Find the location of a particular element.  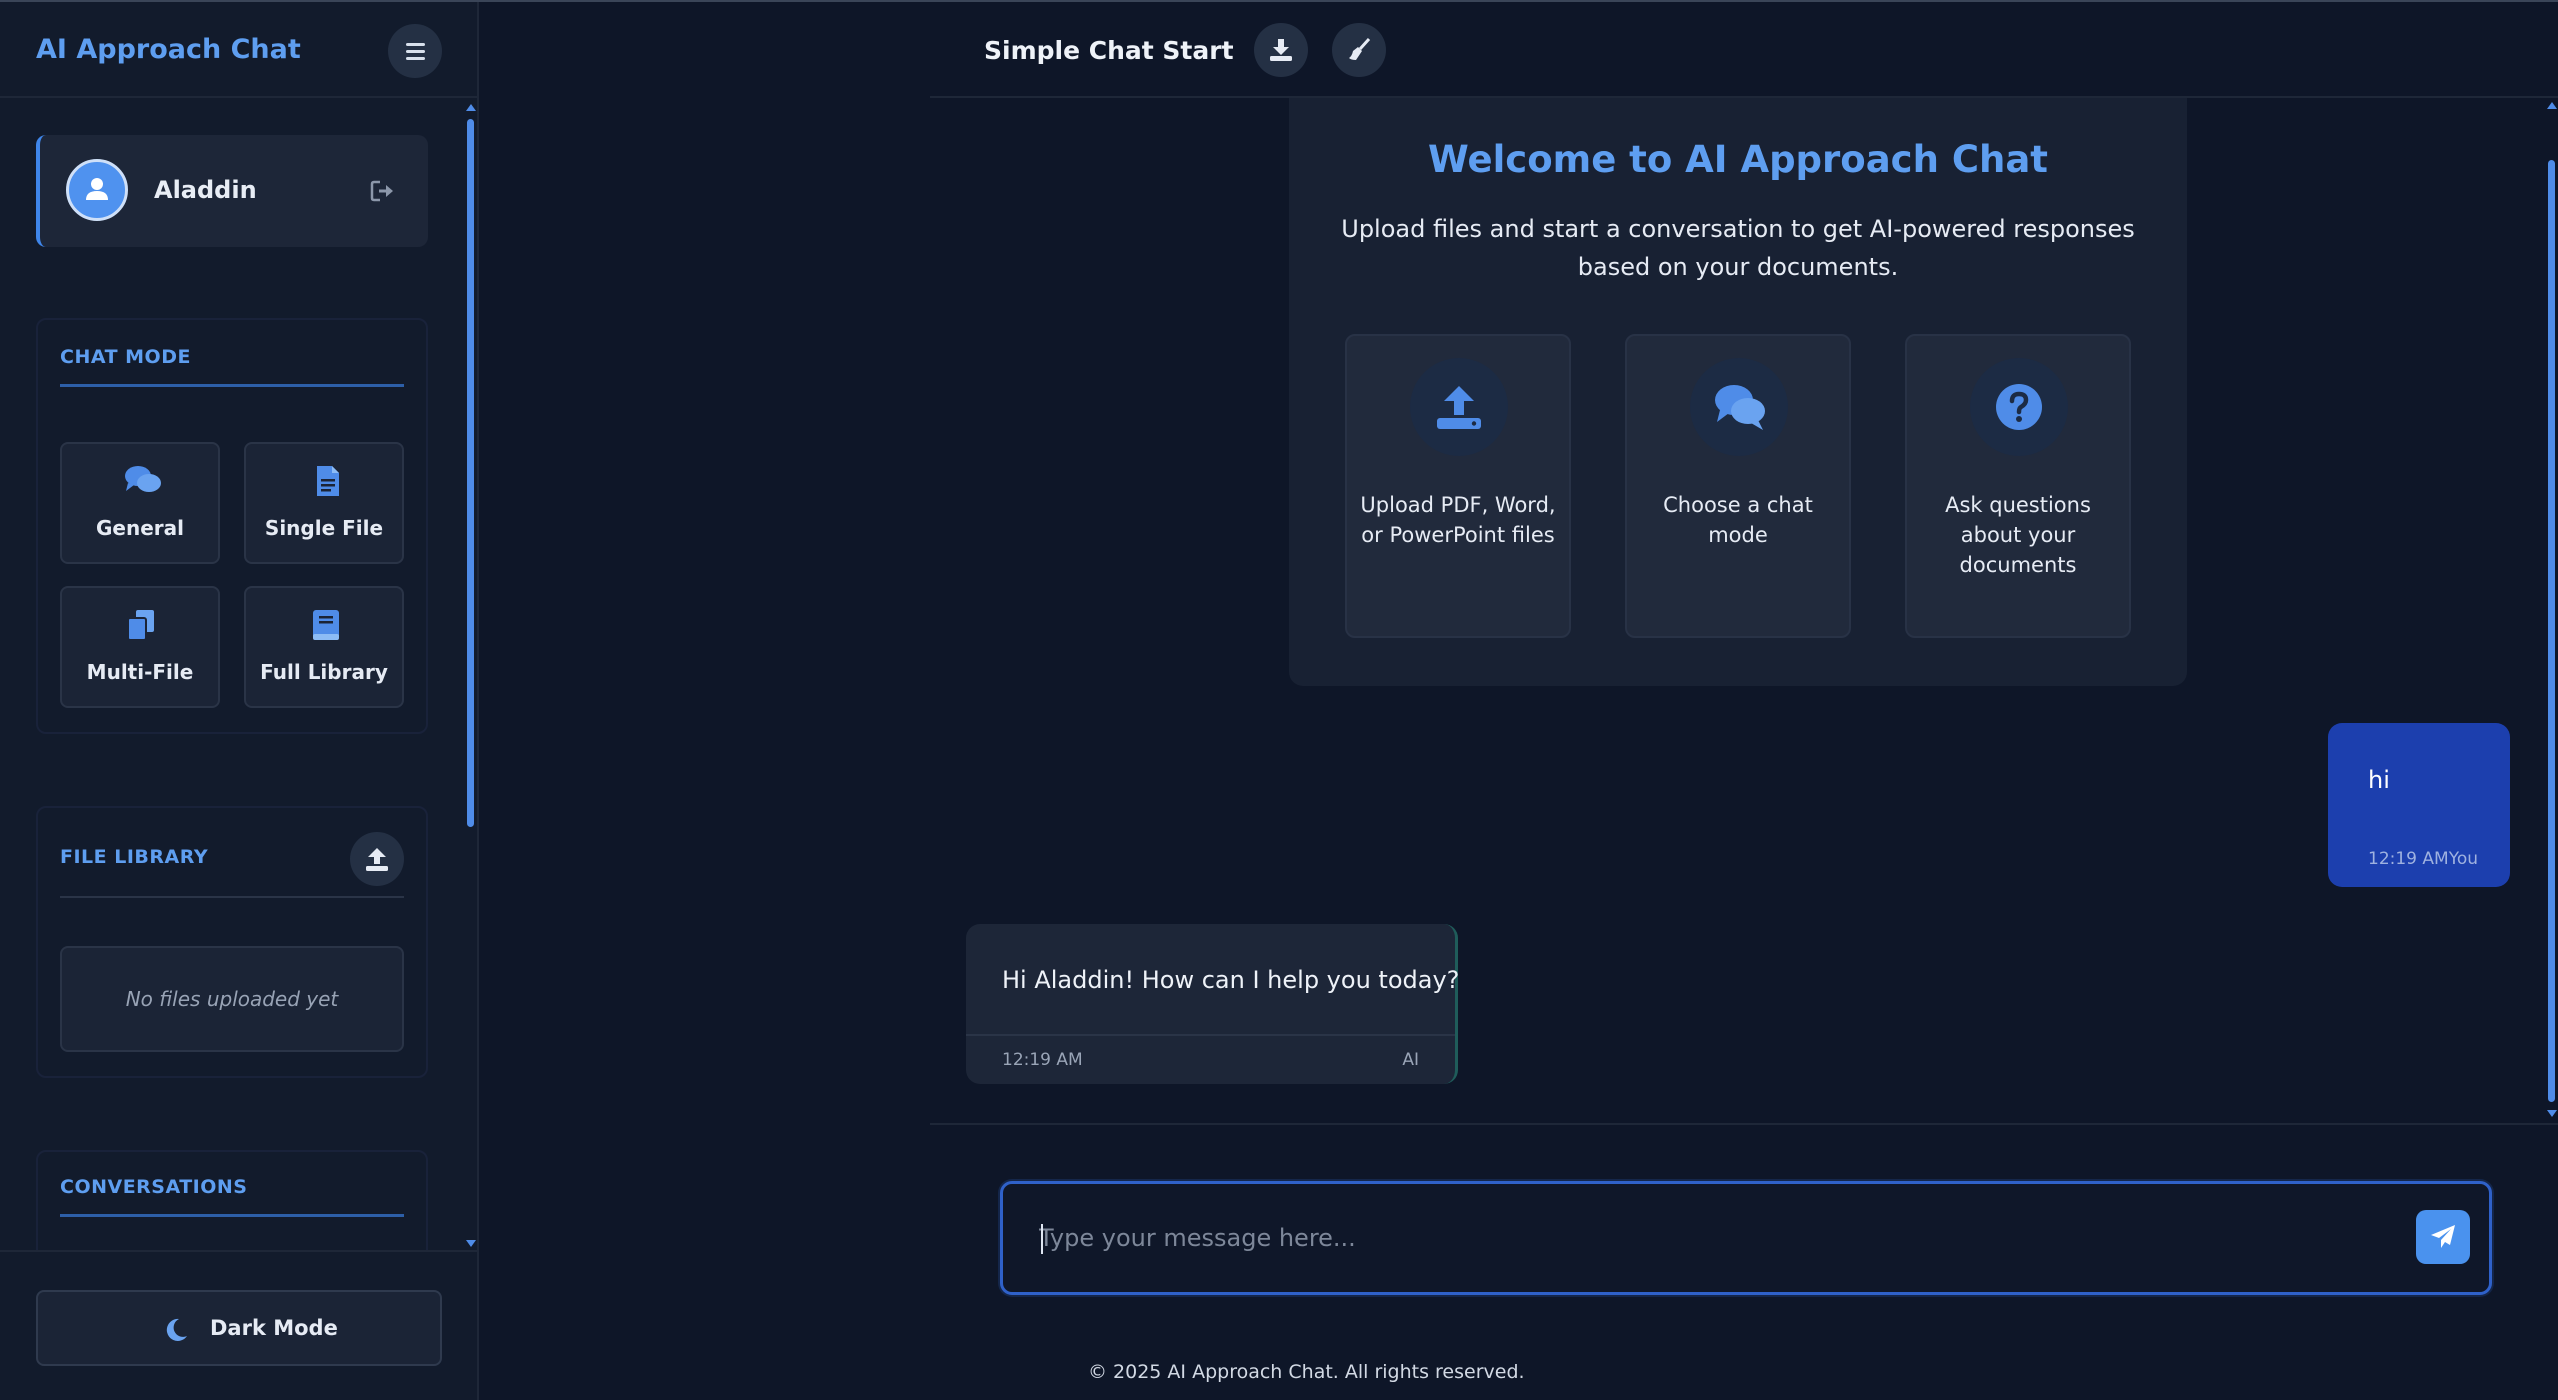

conversations-section: CONVERSATIONS is located at coordinates (232, 1200).